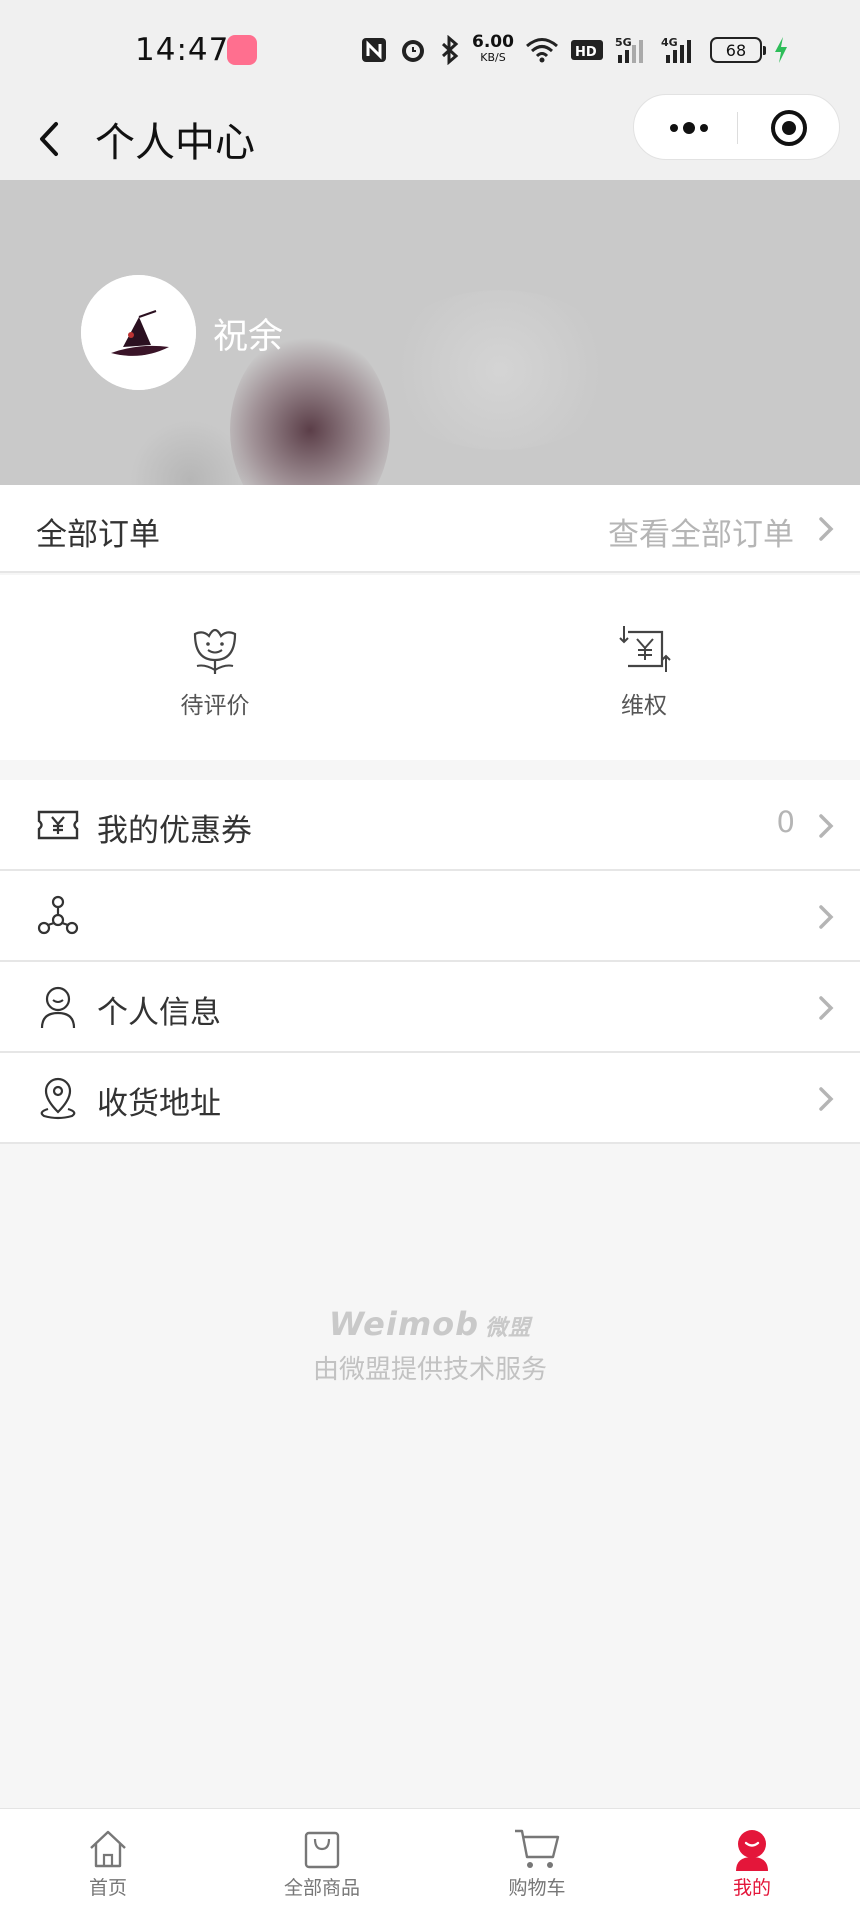  Describe the element at coordinates (322, 1850) in the screenshot. I see `shopping-bag-icon` at that location.